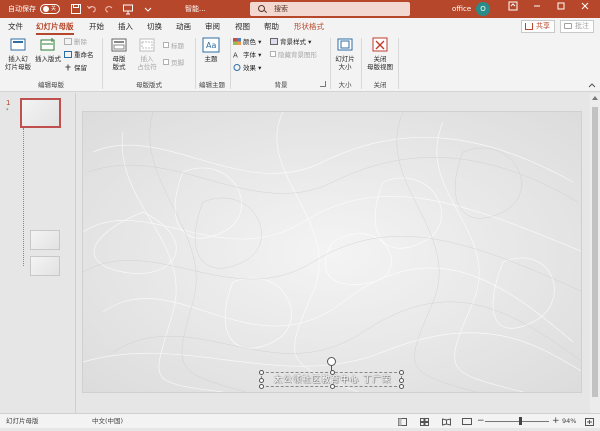  I want to click on normal-view-icon, so click(402, 421).